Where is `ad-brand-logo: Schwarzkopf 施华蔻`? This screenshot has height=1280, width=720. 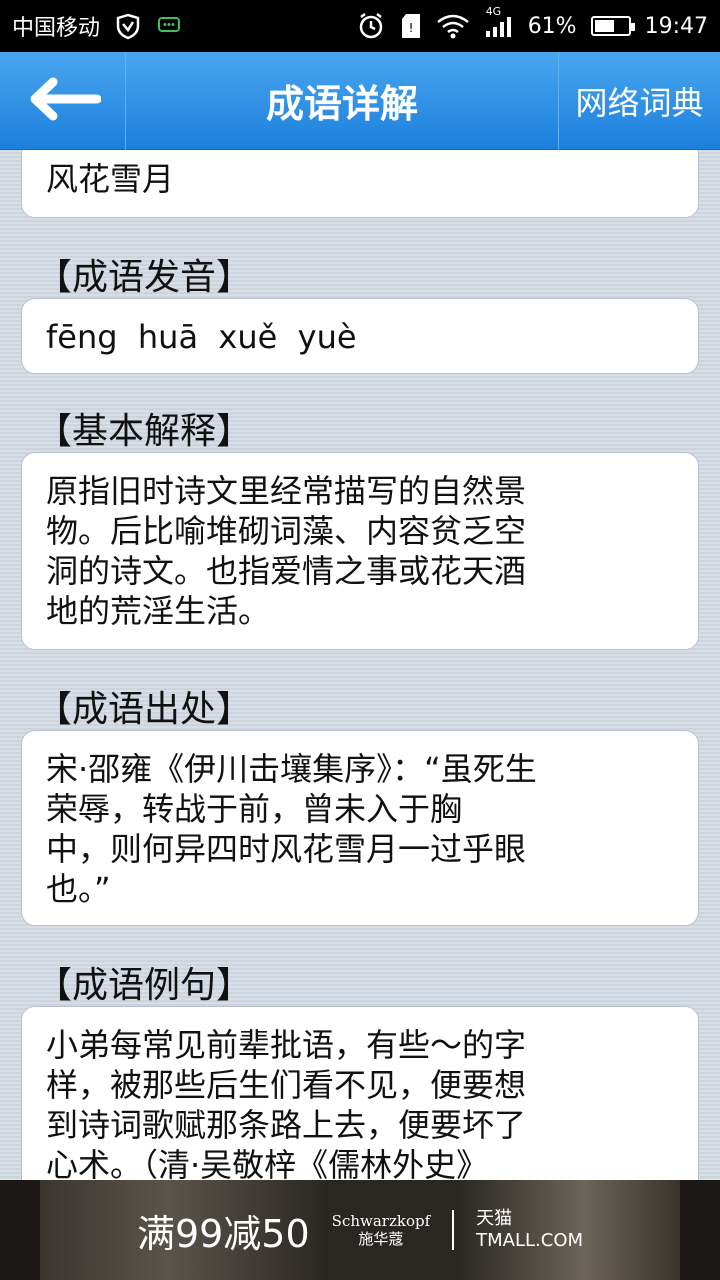
ad-brand-logo: Schwarzkopf 施华蔻 is located at coordinates (381, 1230).